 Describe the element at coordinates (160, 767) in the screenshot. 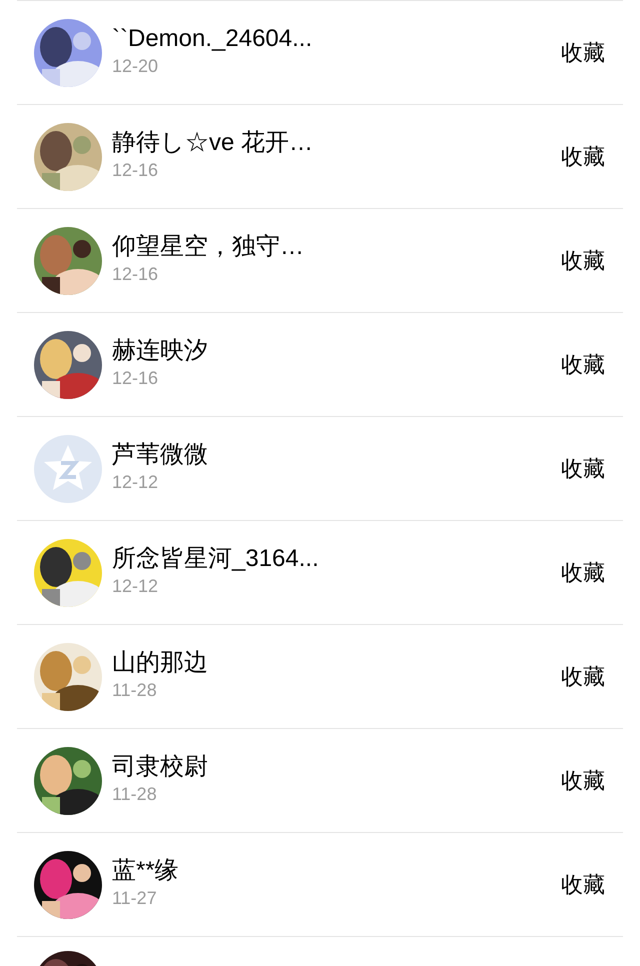

I see `user-name: 司隶校尉` at that location.